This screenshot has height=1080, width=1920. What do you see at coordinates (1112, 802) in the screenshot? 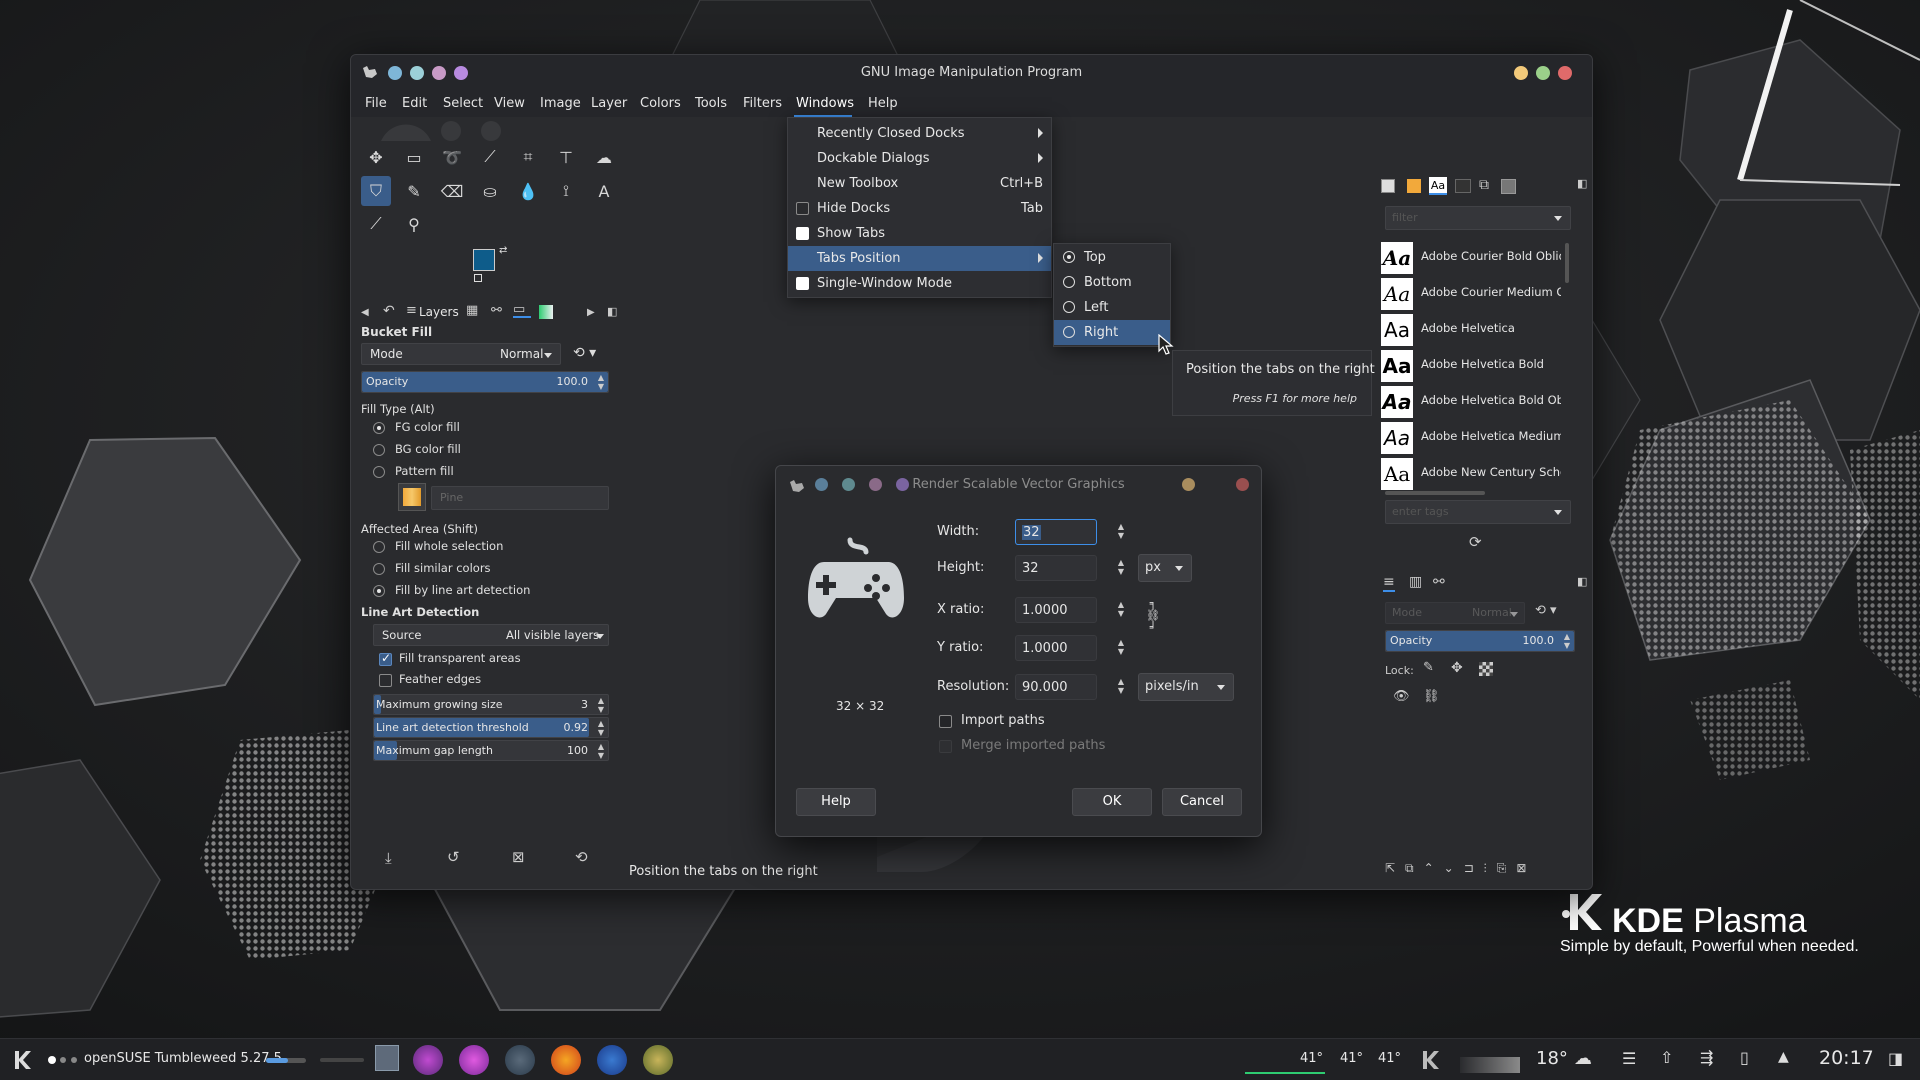
I see `ok-button: OK` at bounding box center [1112, 802].